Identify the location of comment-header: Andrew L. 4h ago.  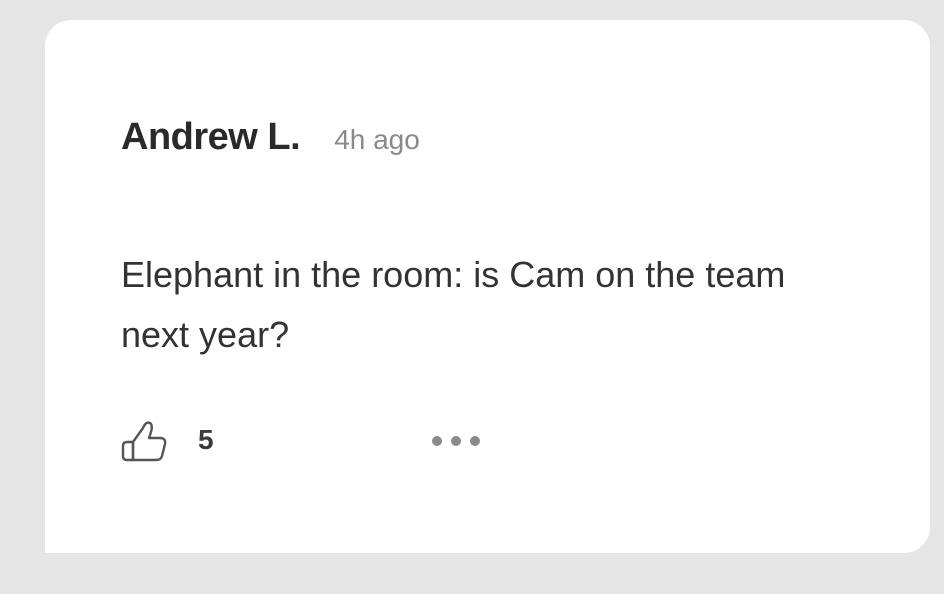
(270, 137).